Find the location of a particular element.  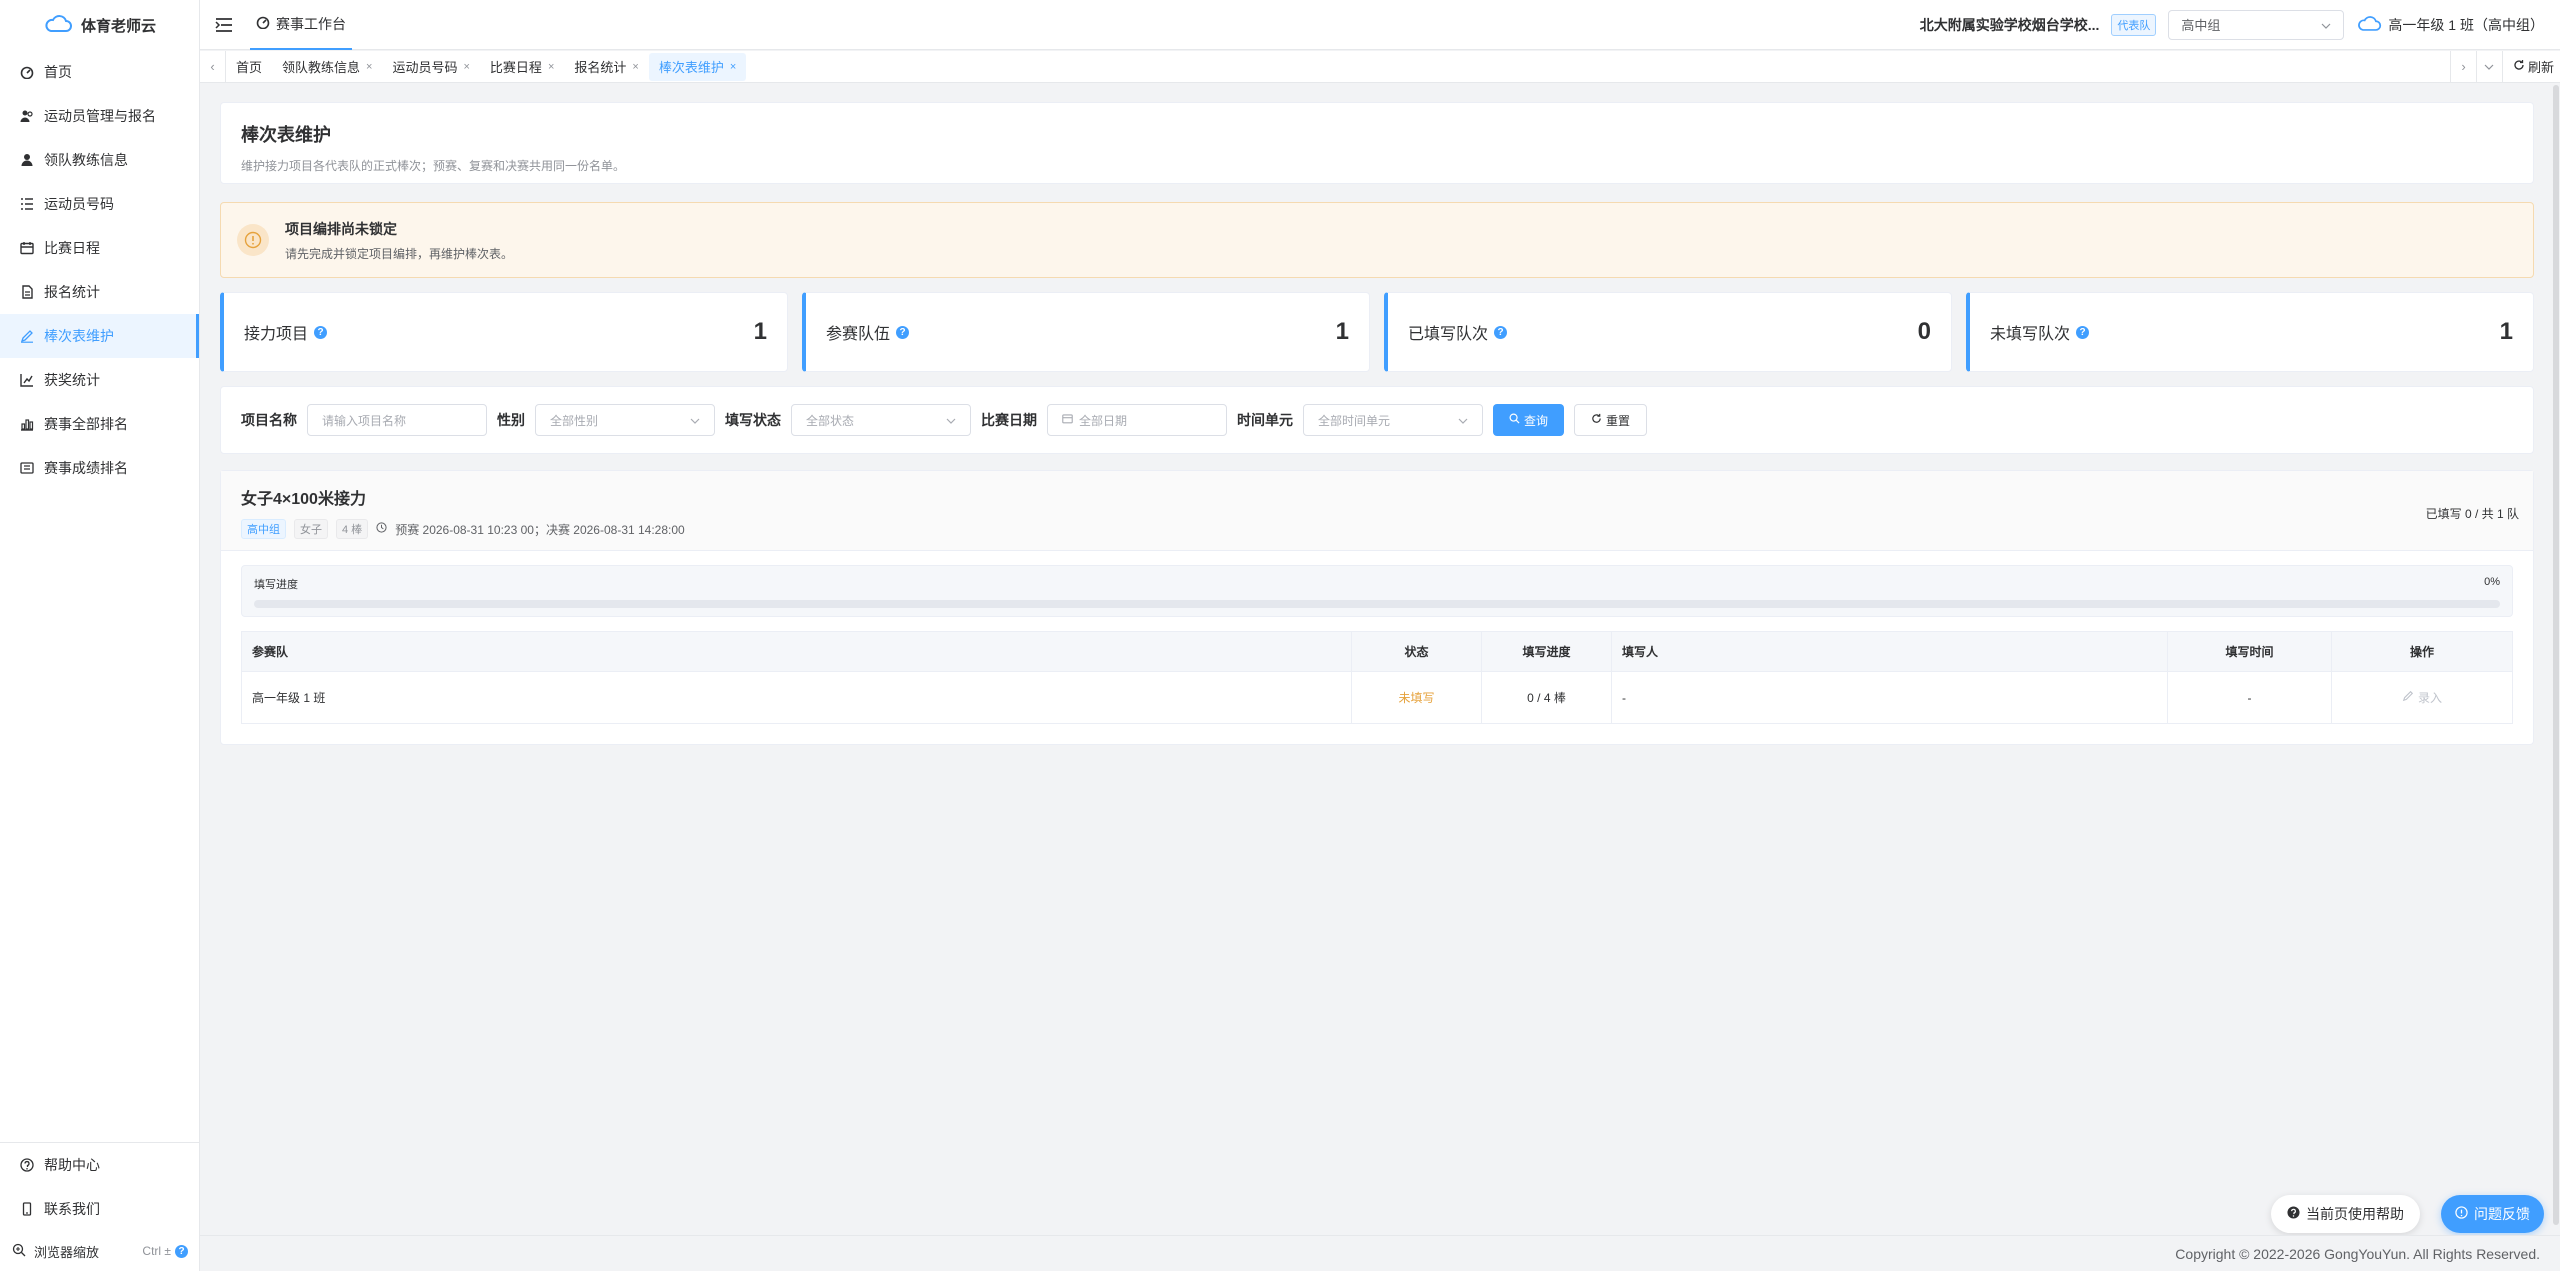

sidebar-item-label: 首页 is located at coordinates (58, 72).